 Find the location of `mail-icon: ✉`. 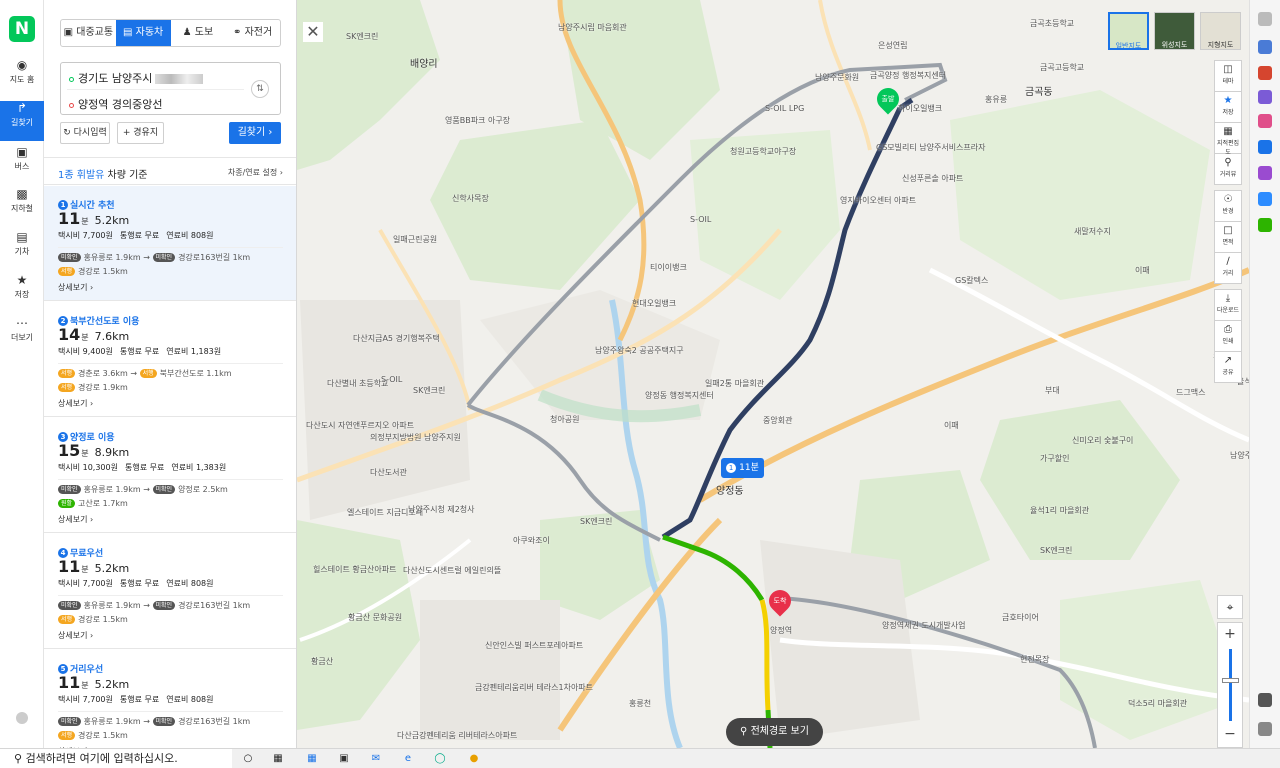

mail-icon: ✉ is located at coordinates (376, 759).